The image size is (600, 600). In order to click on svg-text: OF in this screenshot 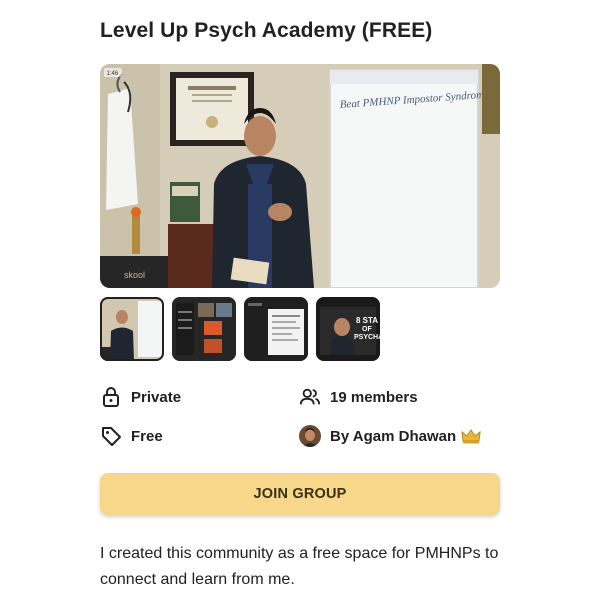, I will do `click(367, 329)`.